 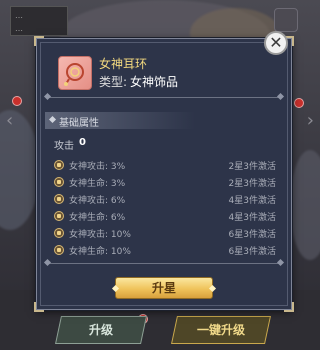 What do you see at coordinates (82, 142) in the screenshot?
I see `attack-value: 0` at bounding box center [82, 142].